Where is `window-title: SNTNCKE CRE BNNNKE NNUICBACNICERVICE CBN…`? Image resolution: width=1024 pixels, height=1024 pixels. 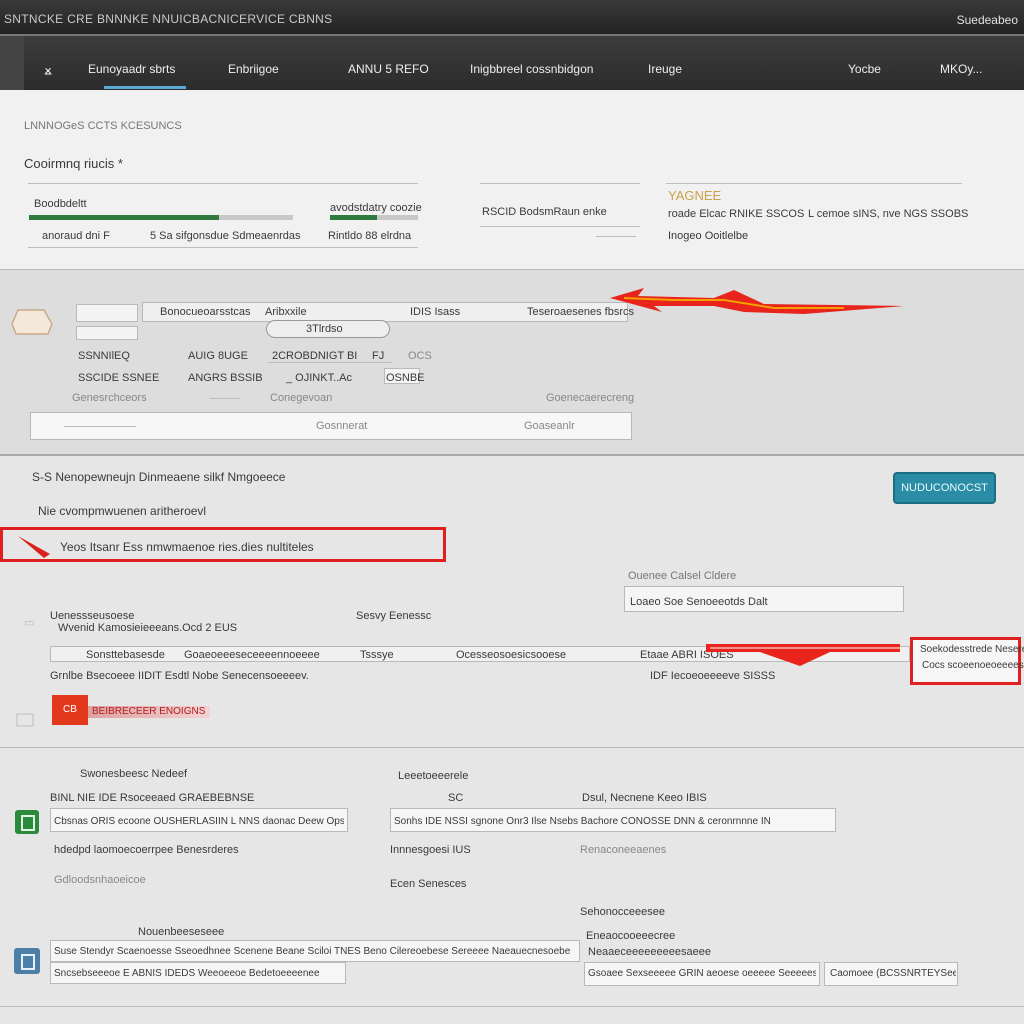
window-title: SNTNCKE CRE BNNNKE NNUICBACNICERVICE CBN… is located at coordinates (168, 19).